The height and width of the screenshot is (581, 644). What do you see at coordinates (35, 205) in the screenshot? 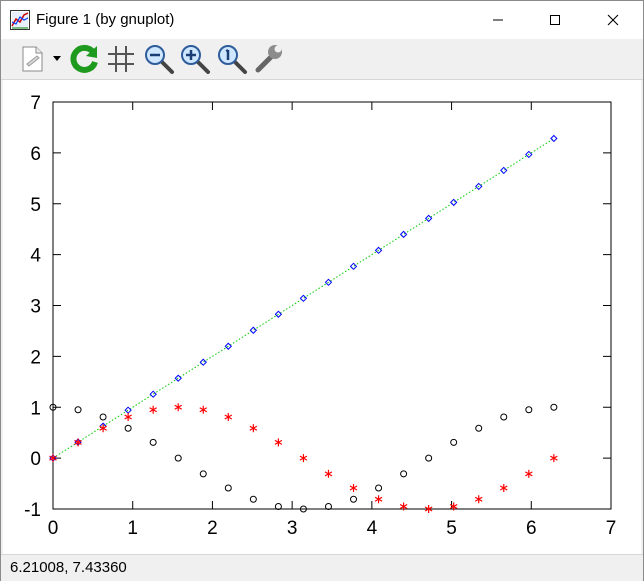
I see `y-tick-label: 5` at bounding box center [35, 205].